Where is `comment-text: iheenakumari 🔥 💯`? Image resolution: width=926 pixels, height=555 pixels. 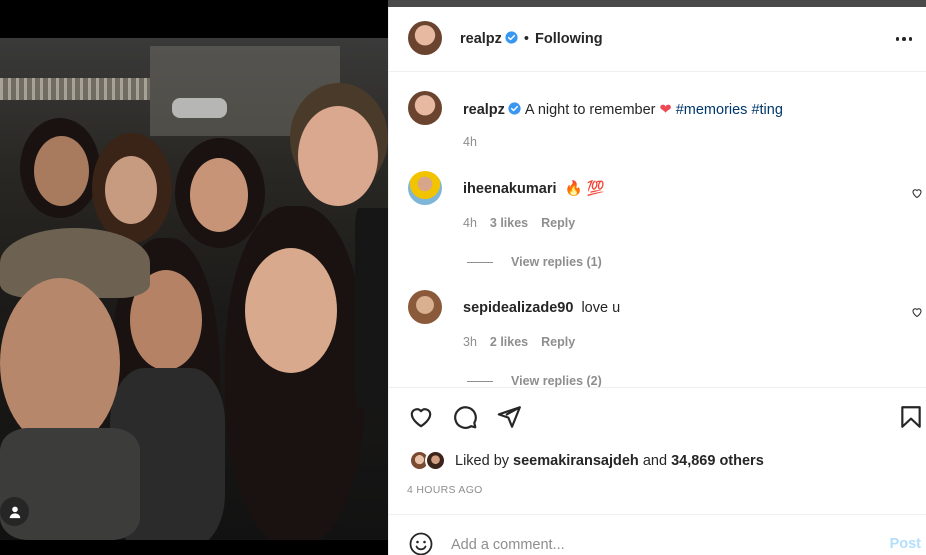 comment-text: iheenakumari 🔥 💯 is located at coordinates (534, 189).